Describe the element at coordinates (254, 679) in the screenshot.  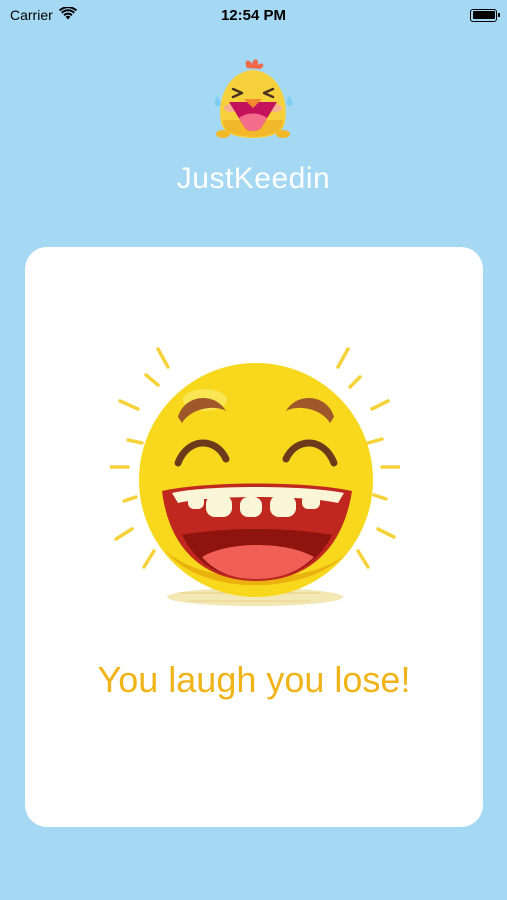
I see `tagline: You laugh you lose!` at that location.